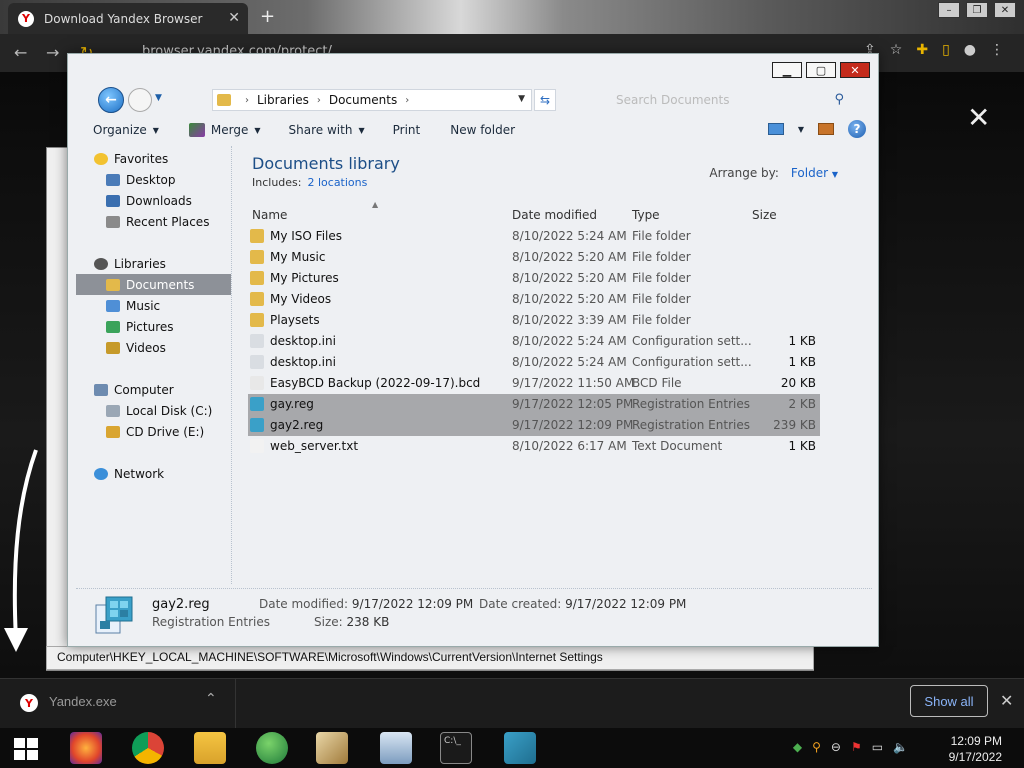  What do you see at coordinates (856, 747) in the screenshot?
I see `tray-flag-icon: ⚑` at bounding box center [856, 747].